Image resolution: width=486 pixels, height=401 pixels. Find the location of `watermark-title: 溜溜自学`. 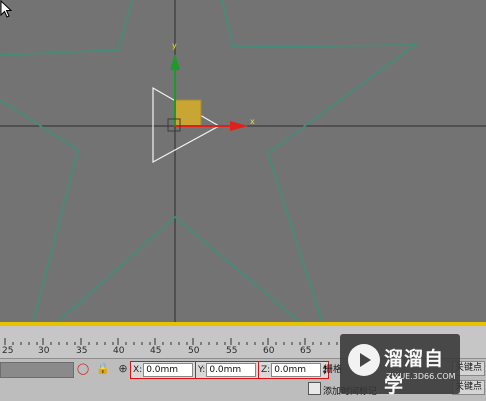

watermark-title: 溜溜自学 is located at coordinates (414, 372).